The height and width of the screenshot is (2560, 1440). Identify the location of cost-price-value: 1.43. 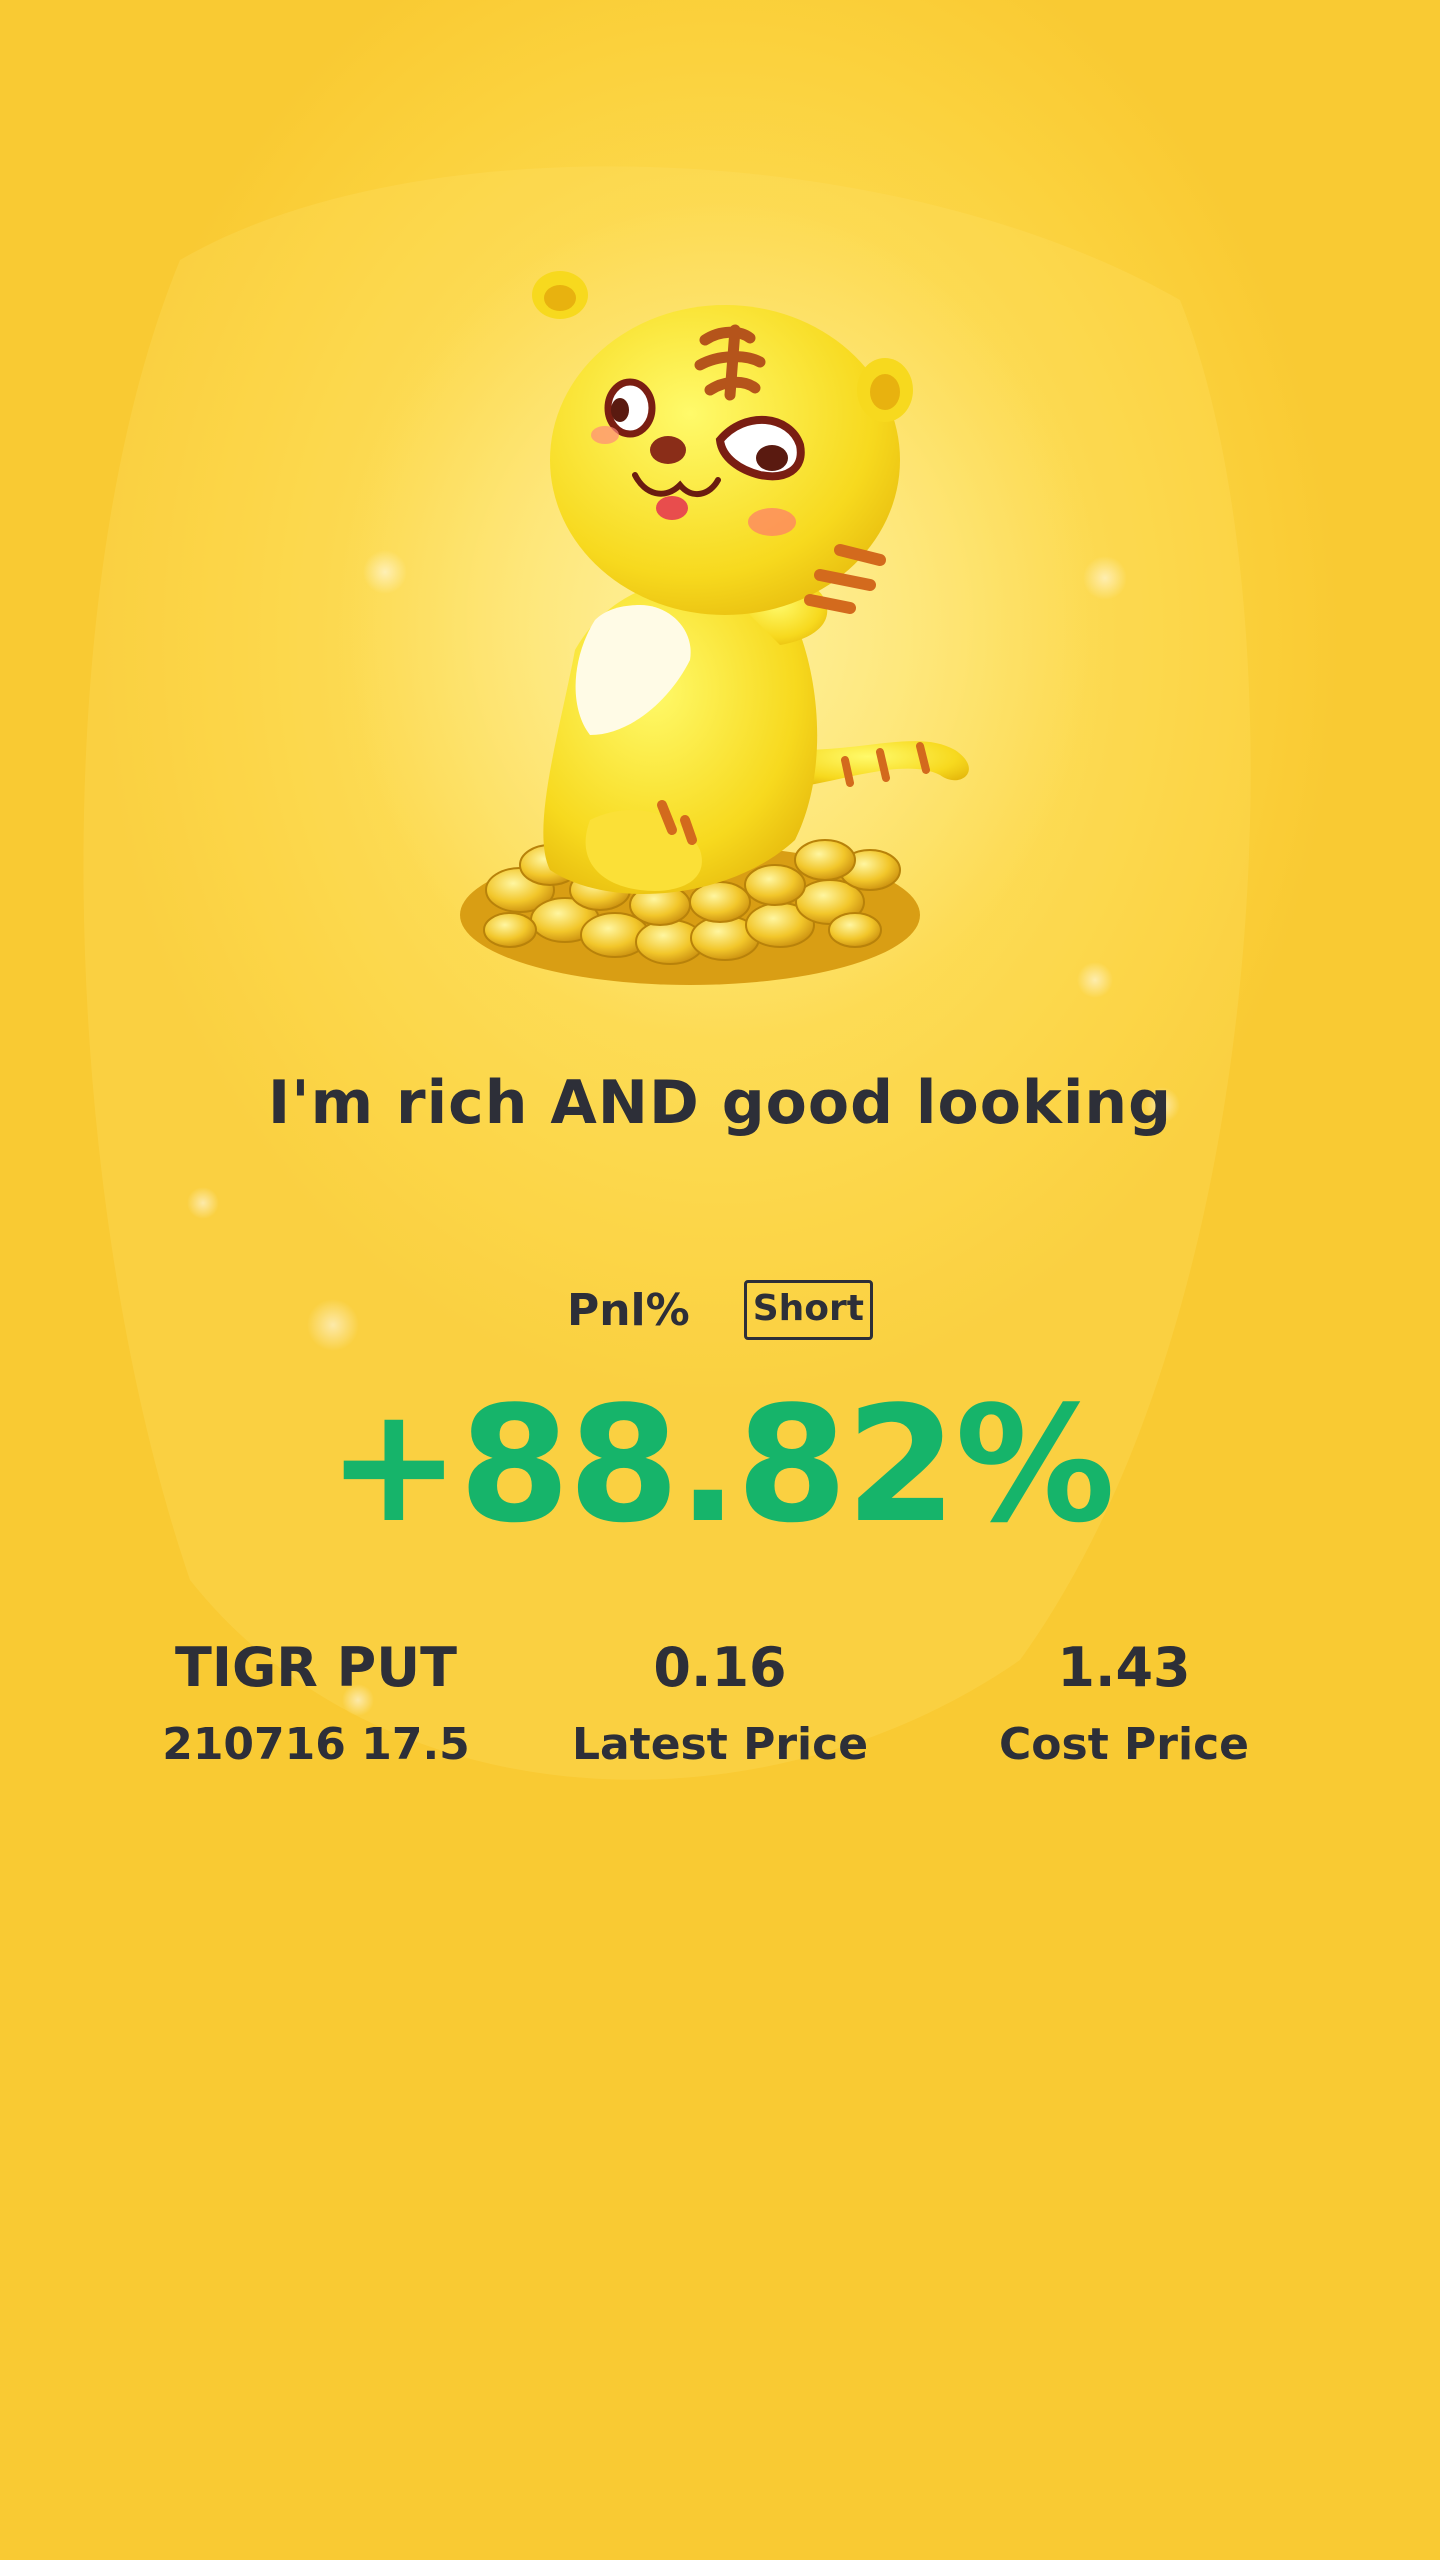
(1124, 1667).